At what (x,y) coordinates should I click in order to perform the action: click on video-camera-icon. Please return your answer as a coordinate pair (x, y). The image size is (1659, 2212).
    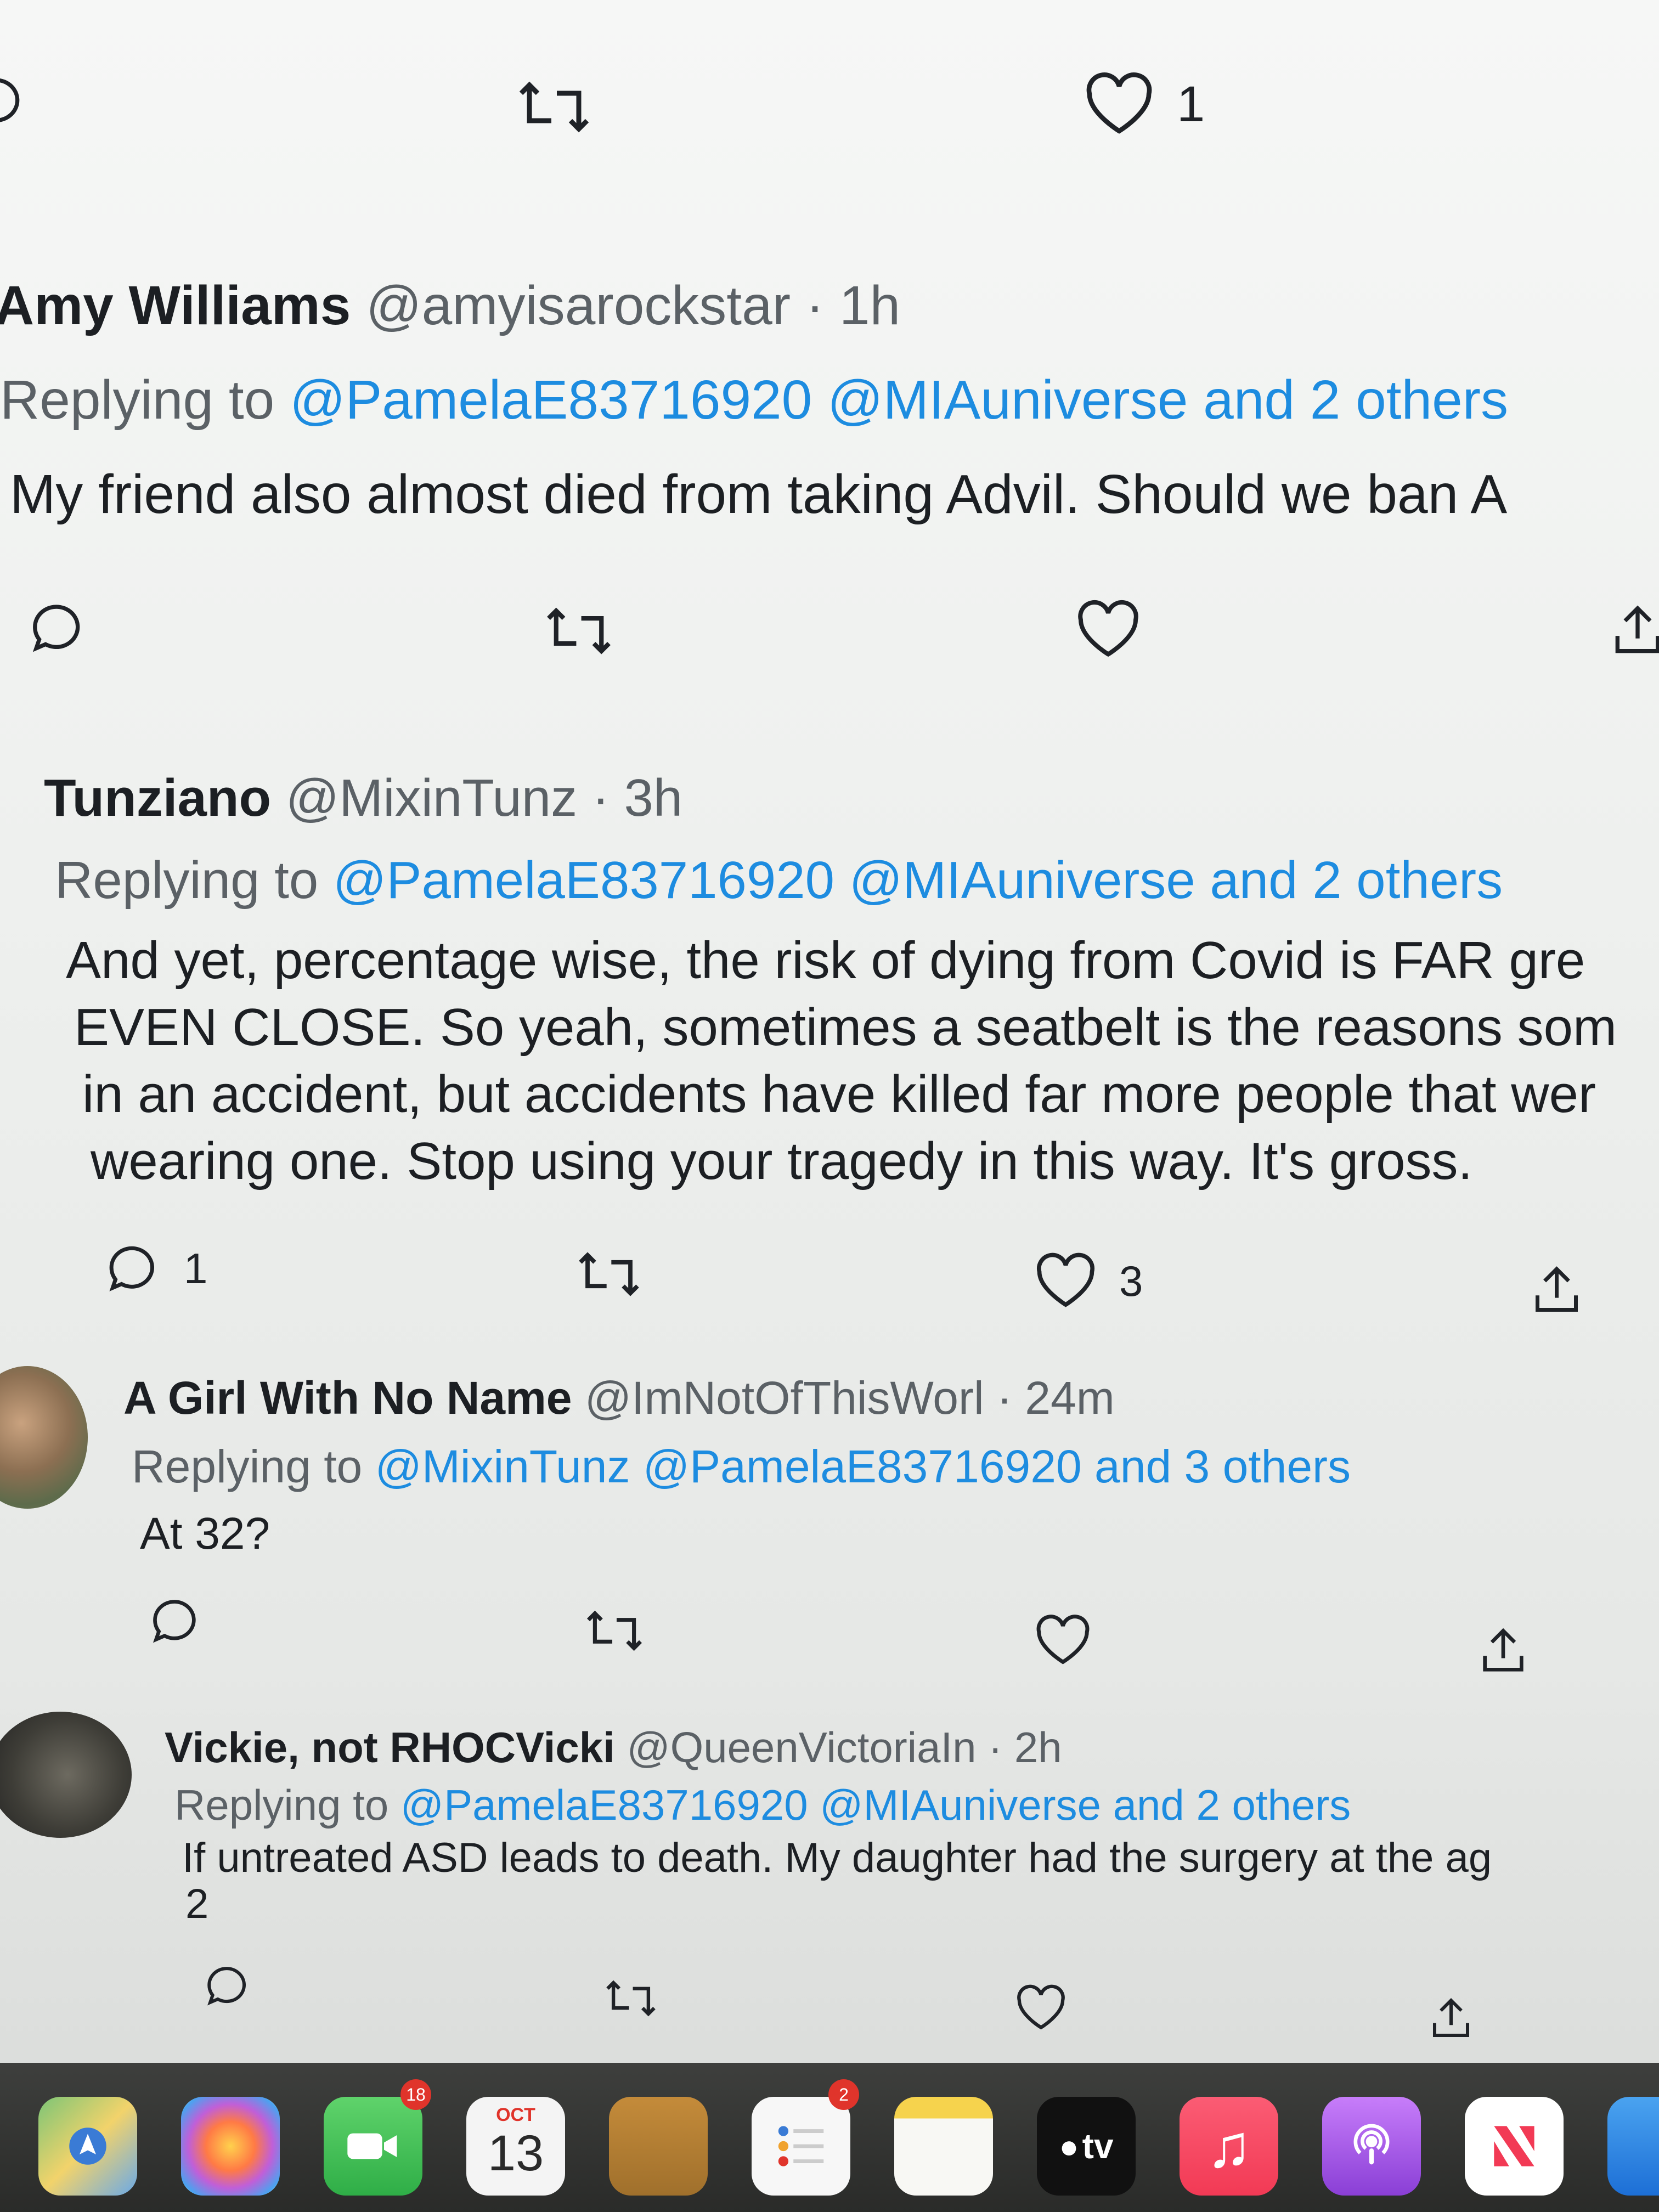
    Looking at the image, I should click on (372, 2146).